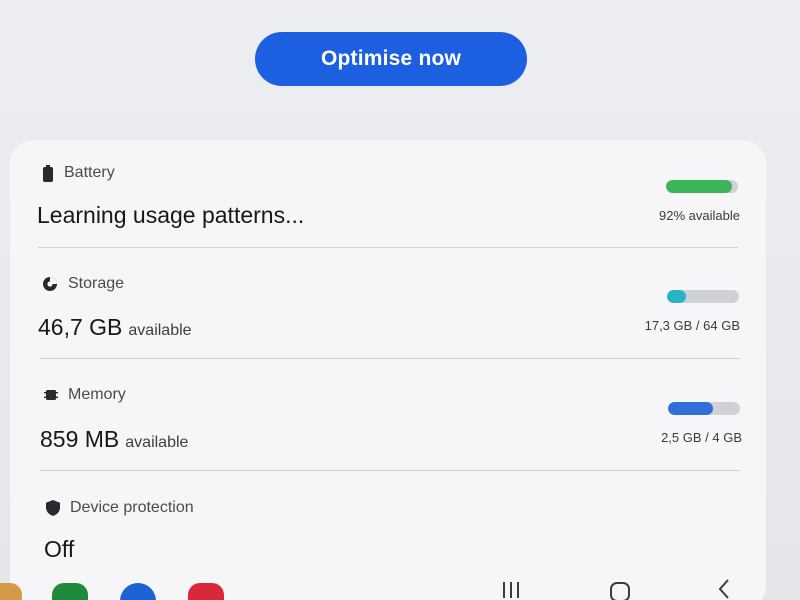  What do you see at coordinates (51, 395) in the screenshot?
I see `memory-chip-icon` at bounding box center [51, 395].